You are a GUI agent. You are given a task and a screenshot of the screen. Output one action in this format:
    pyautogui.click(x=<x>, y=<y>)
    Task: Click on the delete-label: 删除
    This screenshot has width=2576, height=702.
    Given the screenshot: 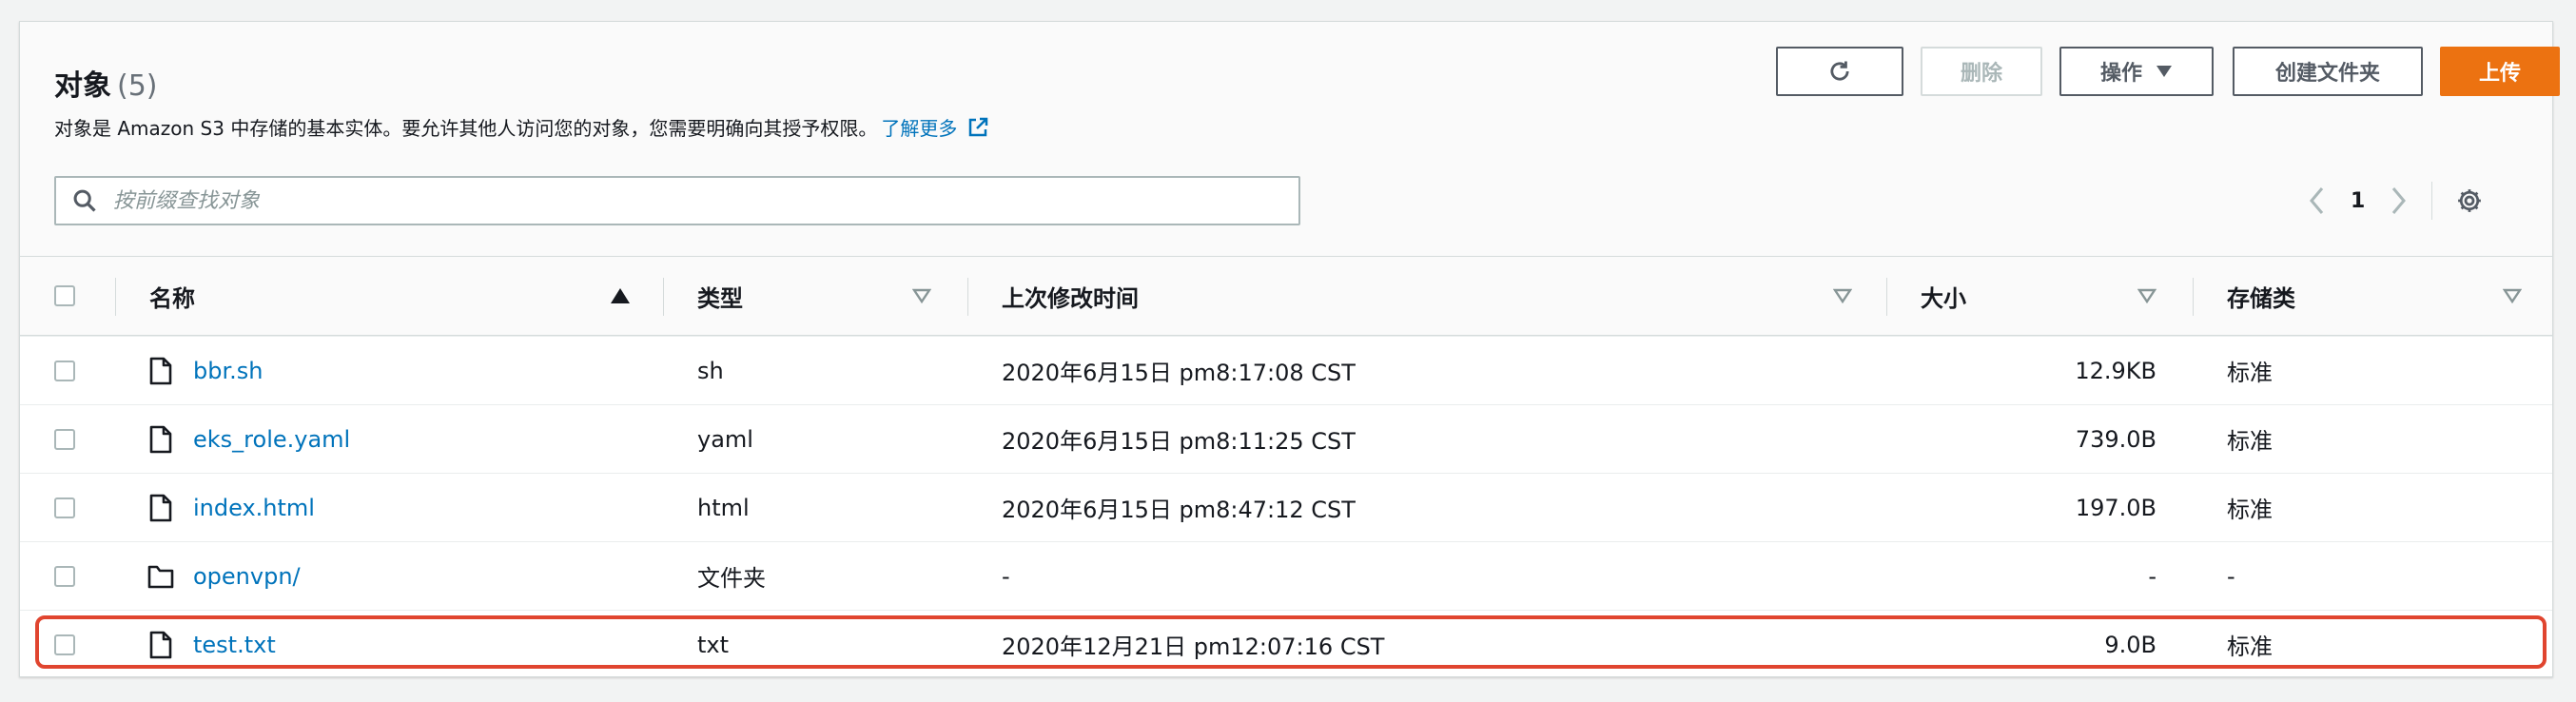 What is the action you would take?
    pyautogui.click(x=1981, y=74)
    